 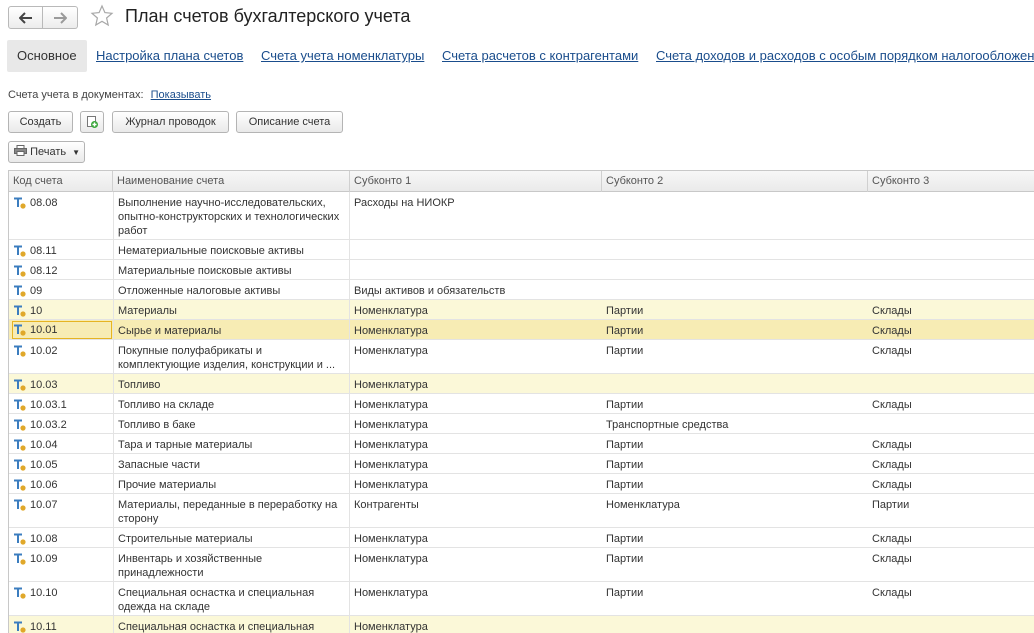 I want to click on account-code-cell: 08.12, so click(x=61, y=269).